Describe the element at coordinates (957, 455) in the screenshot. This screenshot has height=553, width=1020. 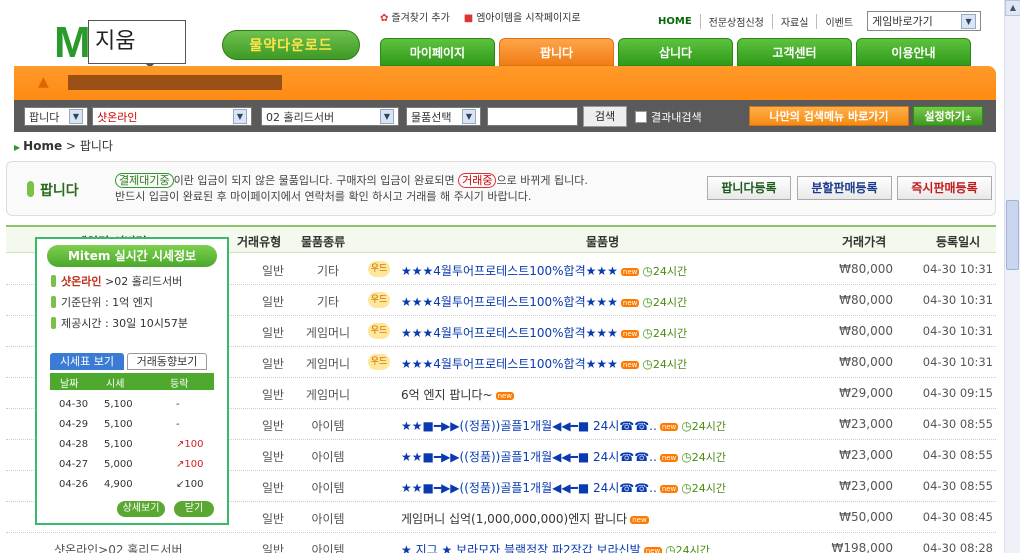
I see `date-cell: 04-30 08:55` at that location.